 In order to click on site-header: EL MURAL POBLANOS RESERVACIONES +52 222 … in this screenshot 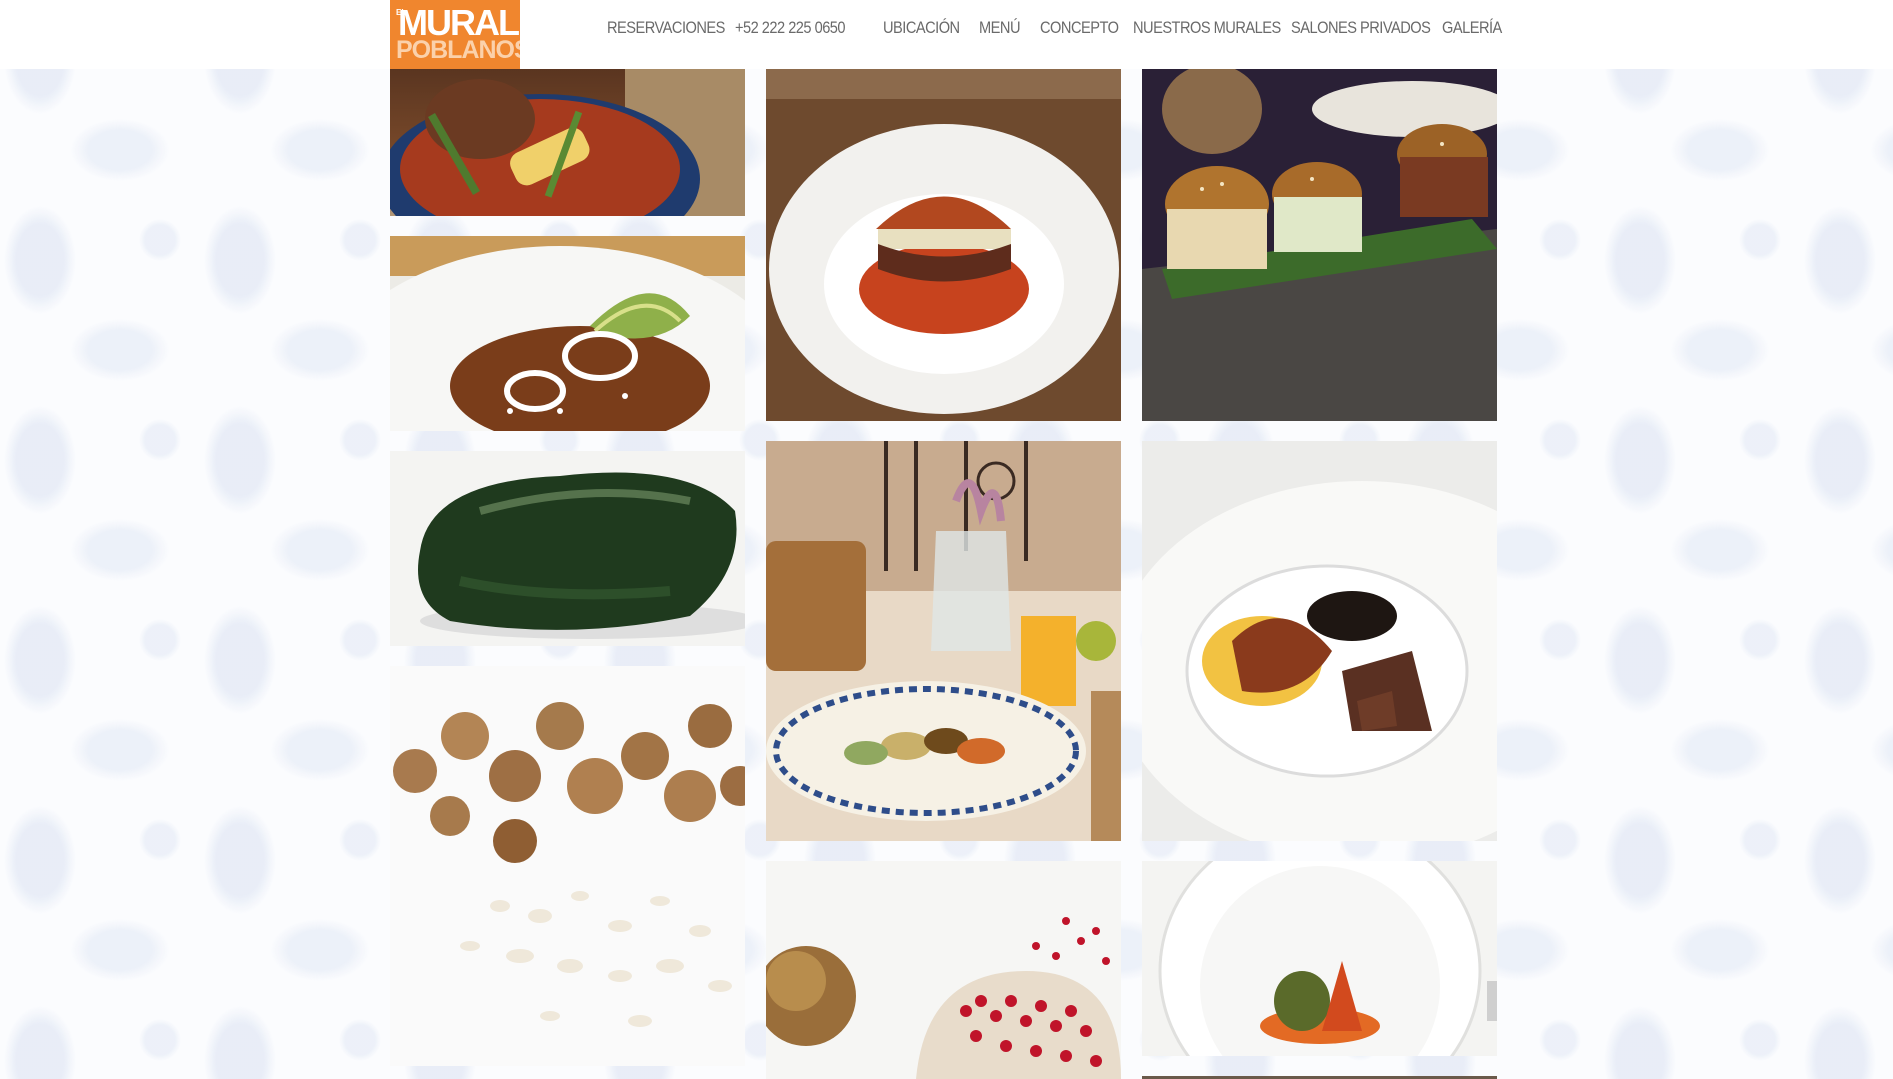, I will do `click(946, 34)`.